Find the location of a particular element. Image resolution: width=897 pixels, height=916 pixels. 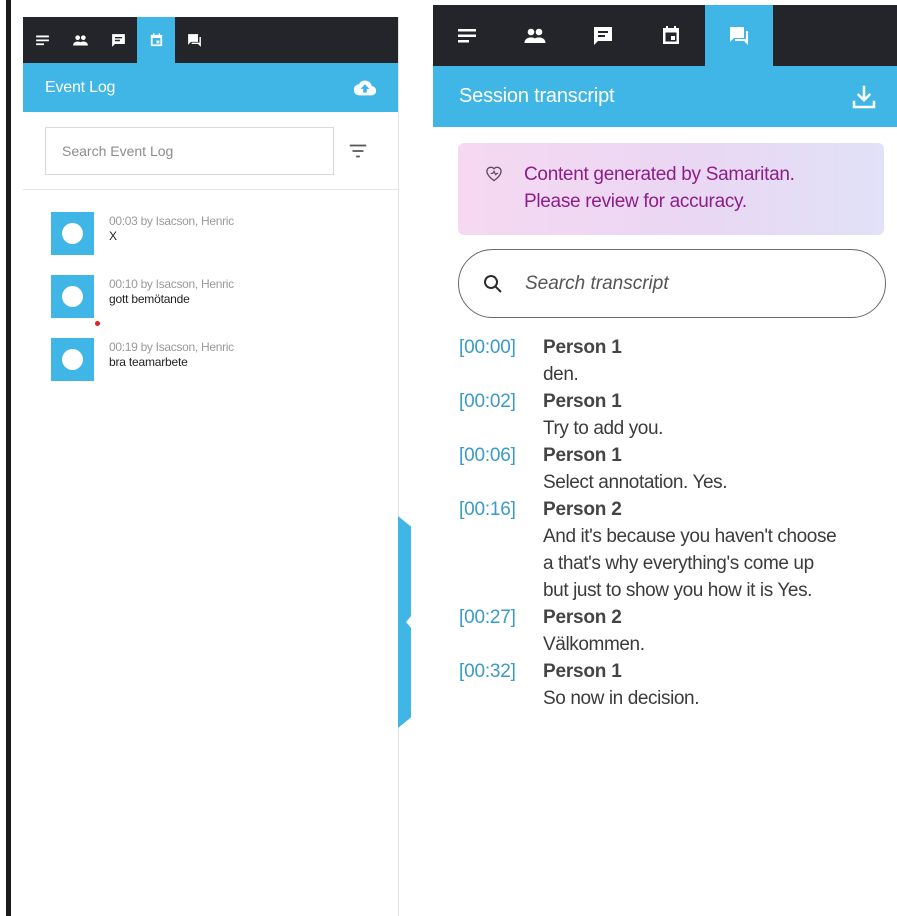

event-text: X is located at coordinates (113, 236).